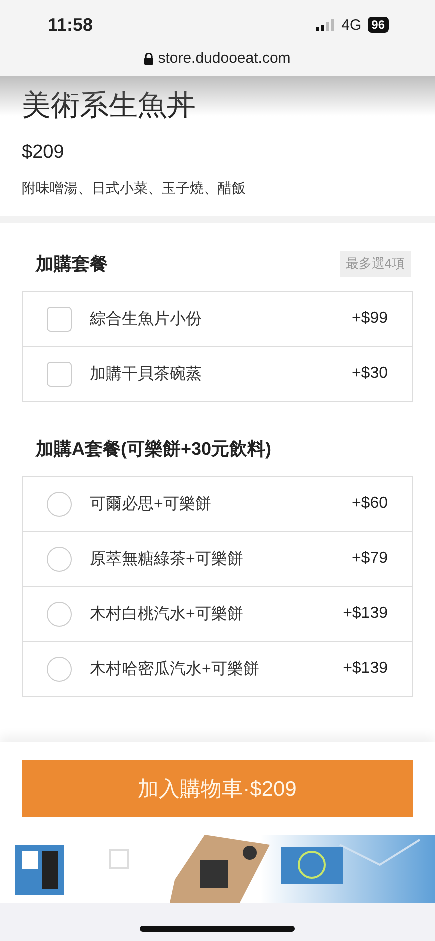 Image resolution: width=435 pixels, height=941 pixels. What do you see at coordinates (217, 929) in the screenshot?
I see `home-indicator` at bounding box center [217, 929].